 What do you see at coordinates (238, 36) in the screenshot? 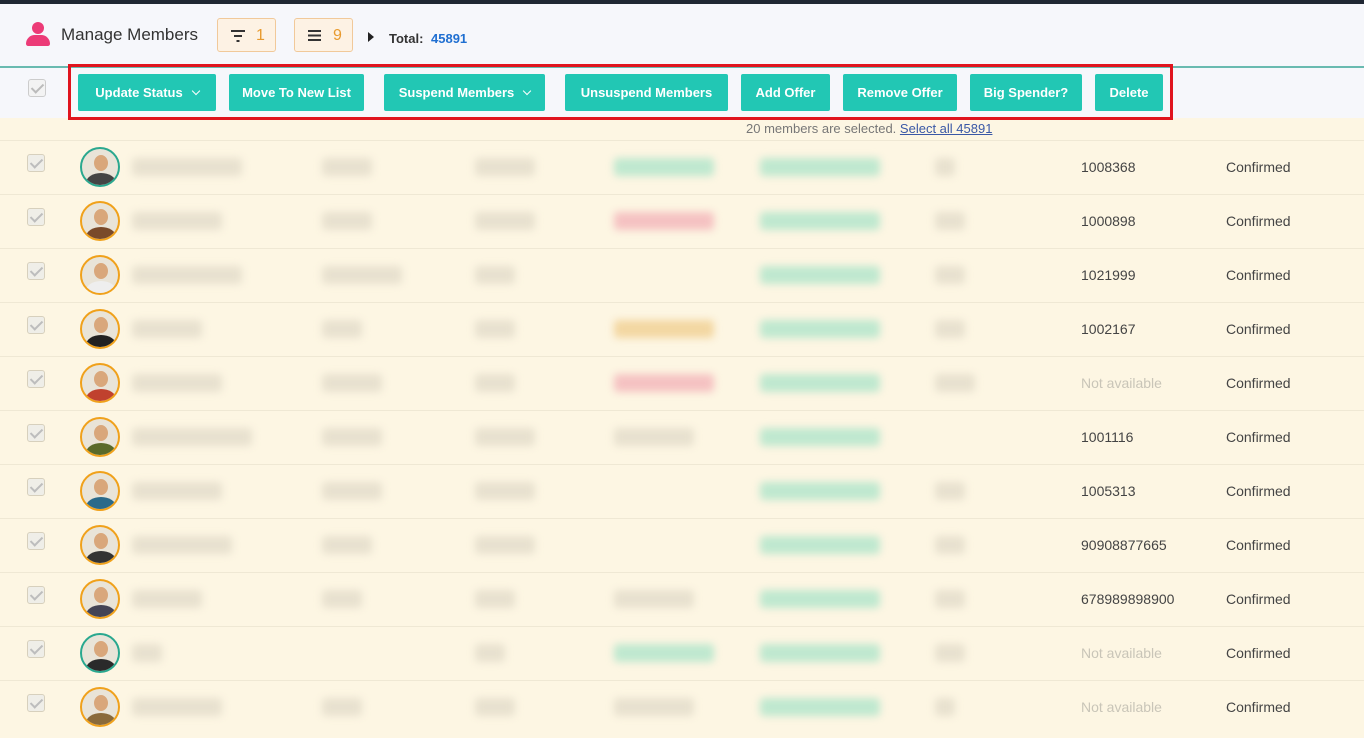
I see `filter-icon` at bounding box center [238, 36].